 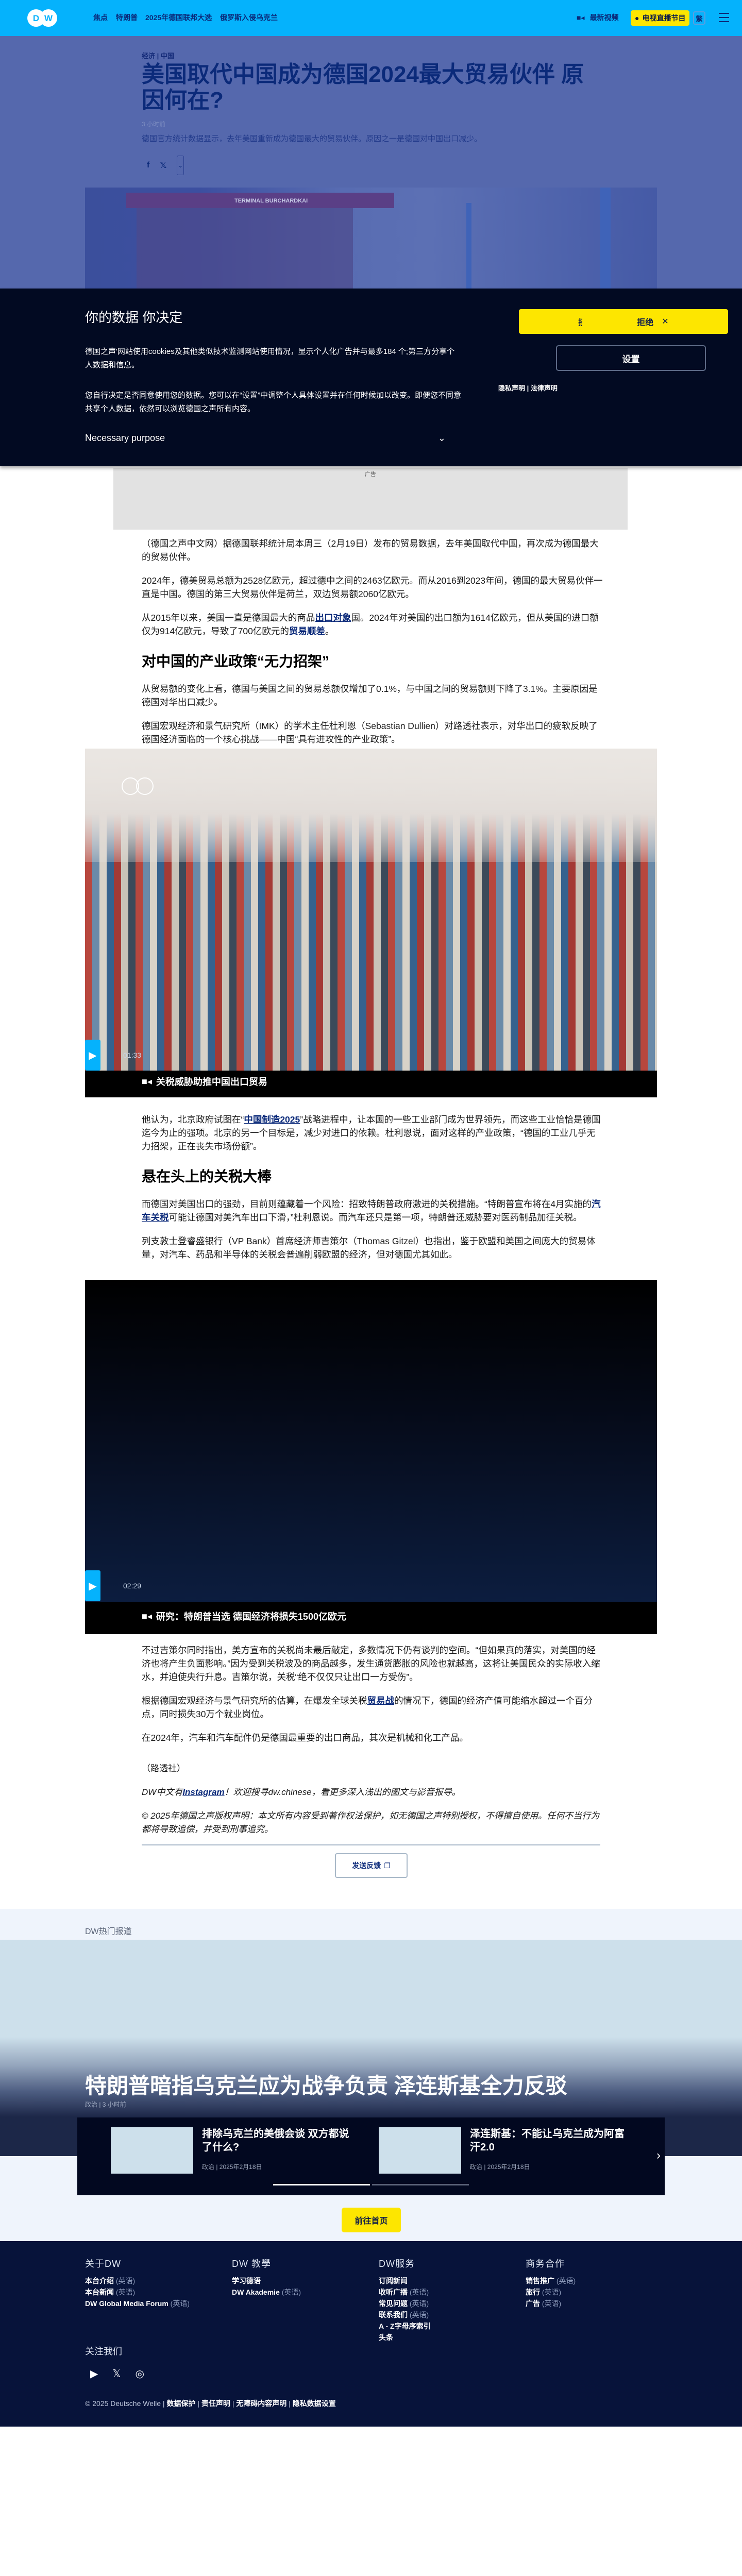 I want to click on footer-link: 广告 (英语), so click(x=551, y=2303).